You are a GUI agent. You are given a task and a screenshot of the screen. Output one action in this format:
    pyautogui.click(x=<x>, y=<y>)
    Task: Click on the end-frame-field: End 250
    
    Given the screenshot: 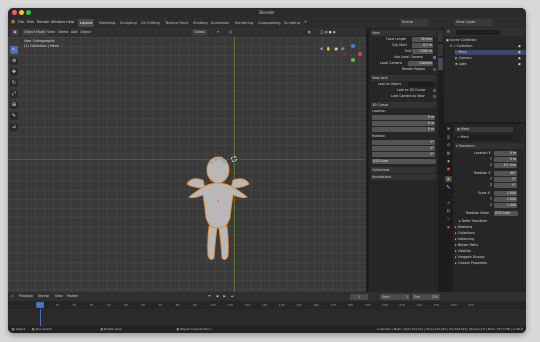 What is the action you would take?
    pyautogui.click(x=426, y=296)
    